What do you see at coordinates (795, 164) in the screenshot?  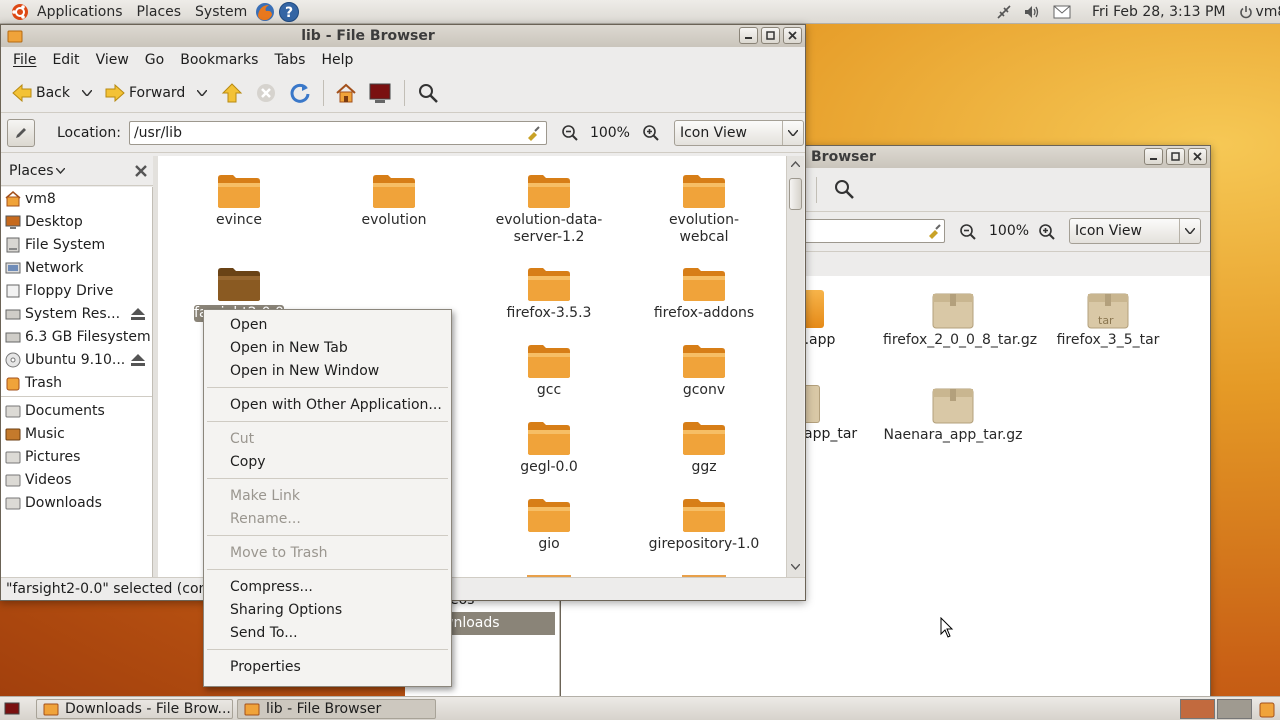 I see `scroll-up-icon` at bounding box center [795, 164].